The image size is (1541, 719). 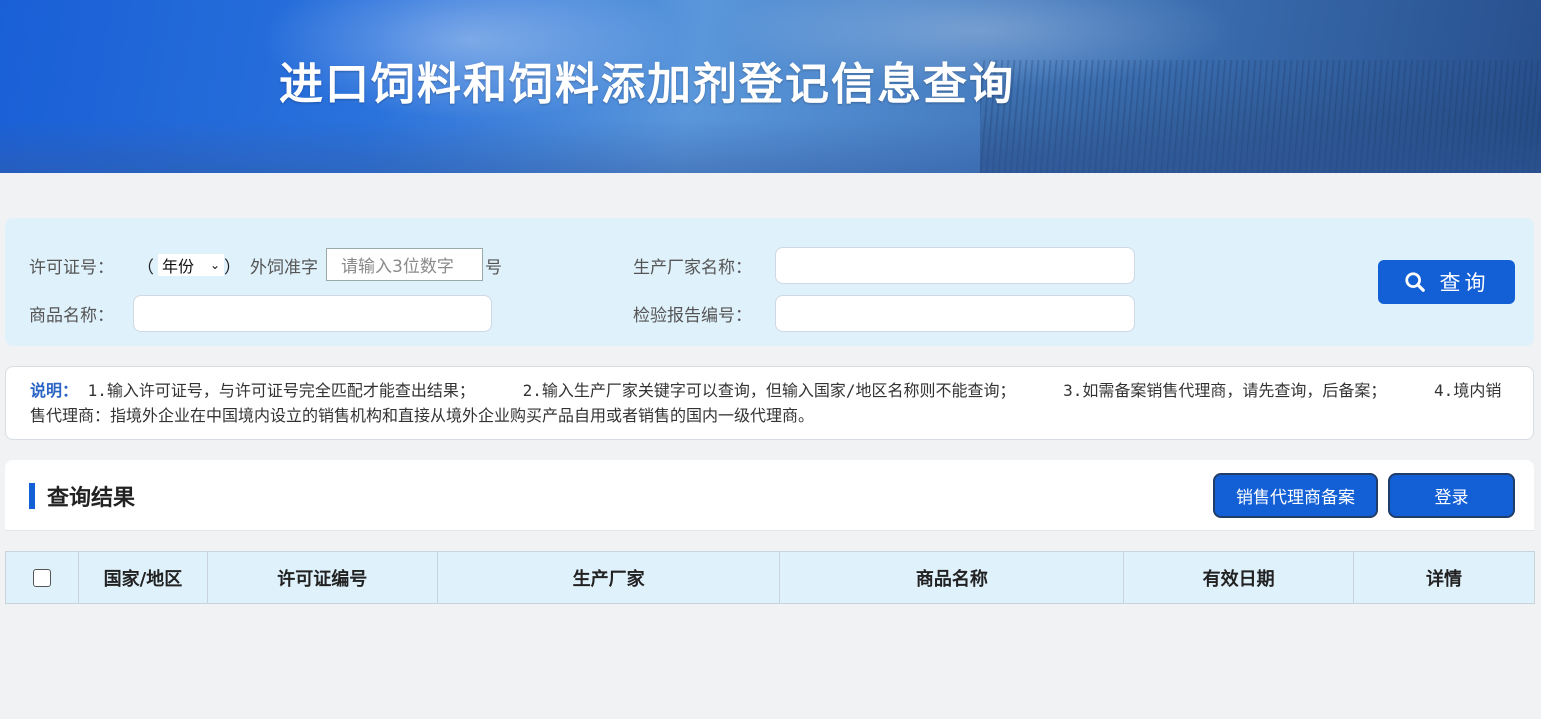 What do you see at coordinates (397, 267) in the screenshot?
I see `license-number-placeholder: 请输入3位数字` at bounding box center [397, 267].